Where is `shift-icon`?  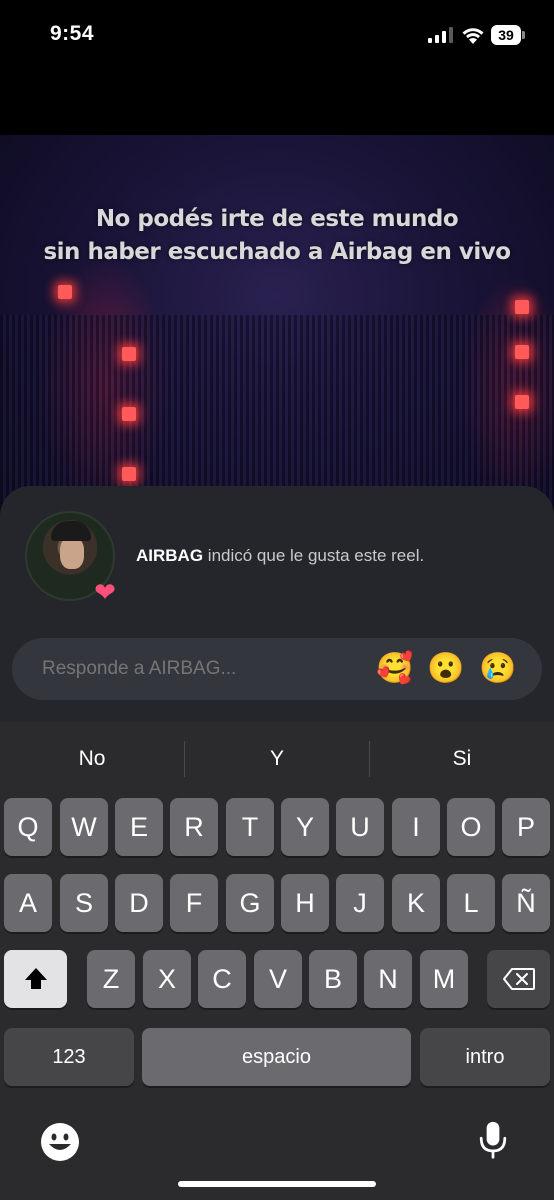
shift-icon is located at coordinates (35, 978).